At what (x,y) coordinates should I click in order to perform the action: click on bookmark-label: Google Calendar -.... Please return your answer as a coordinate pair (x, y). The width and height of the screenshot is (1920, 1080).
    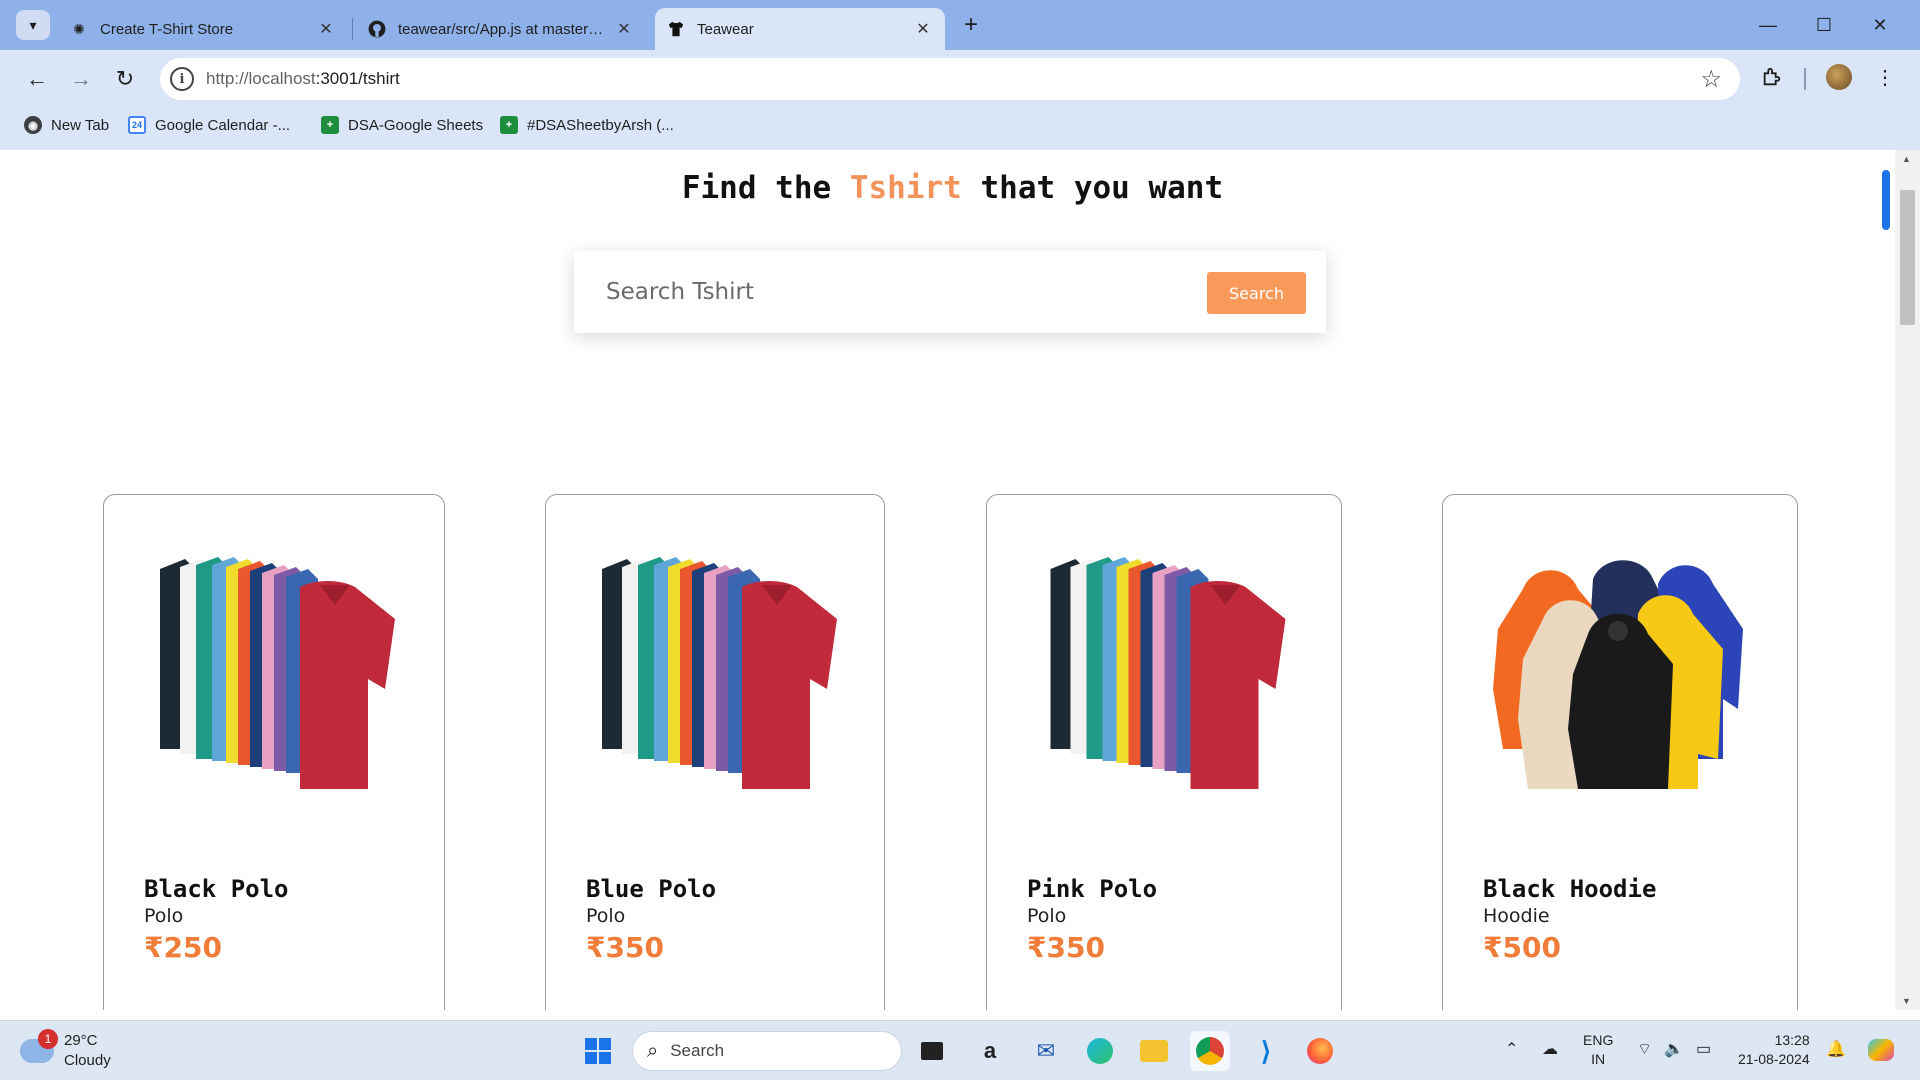
    Looking at the image, I should click on (223, 125).